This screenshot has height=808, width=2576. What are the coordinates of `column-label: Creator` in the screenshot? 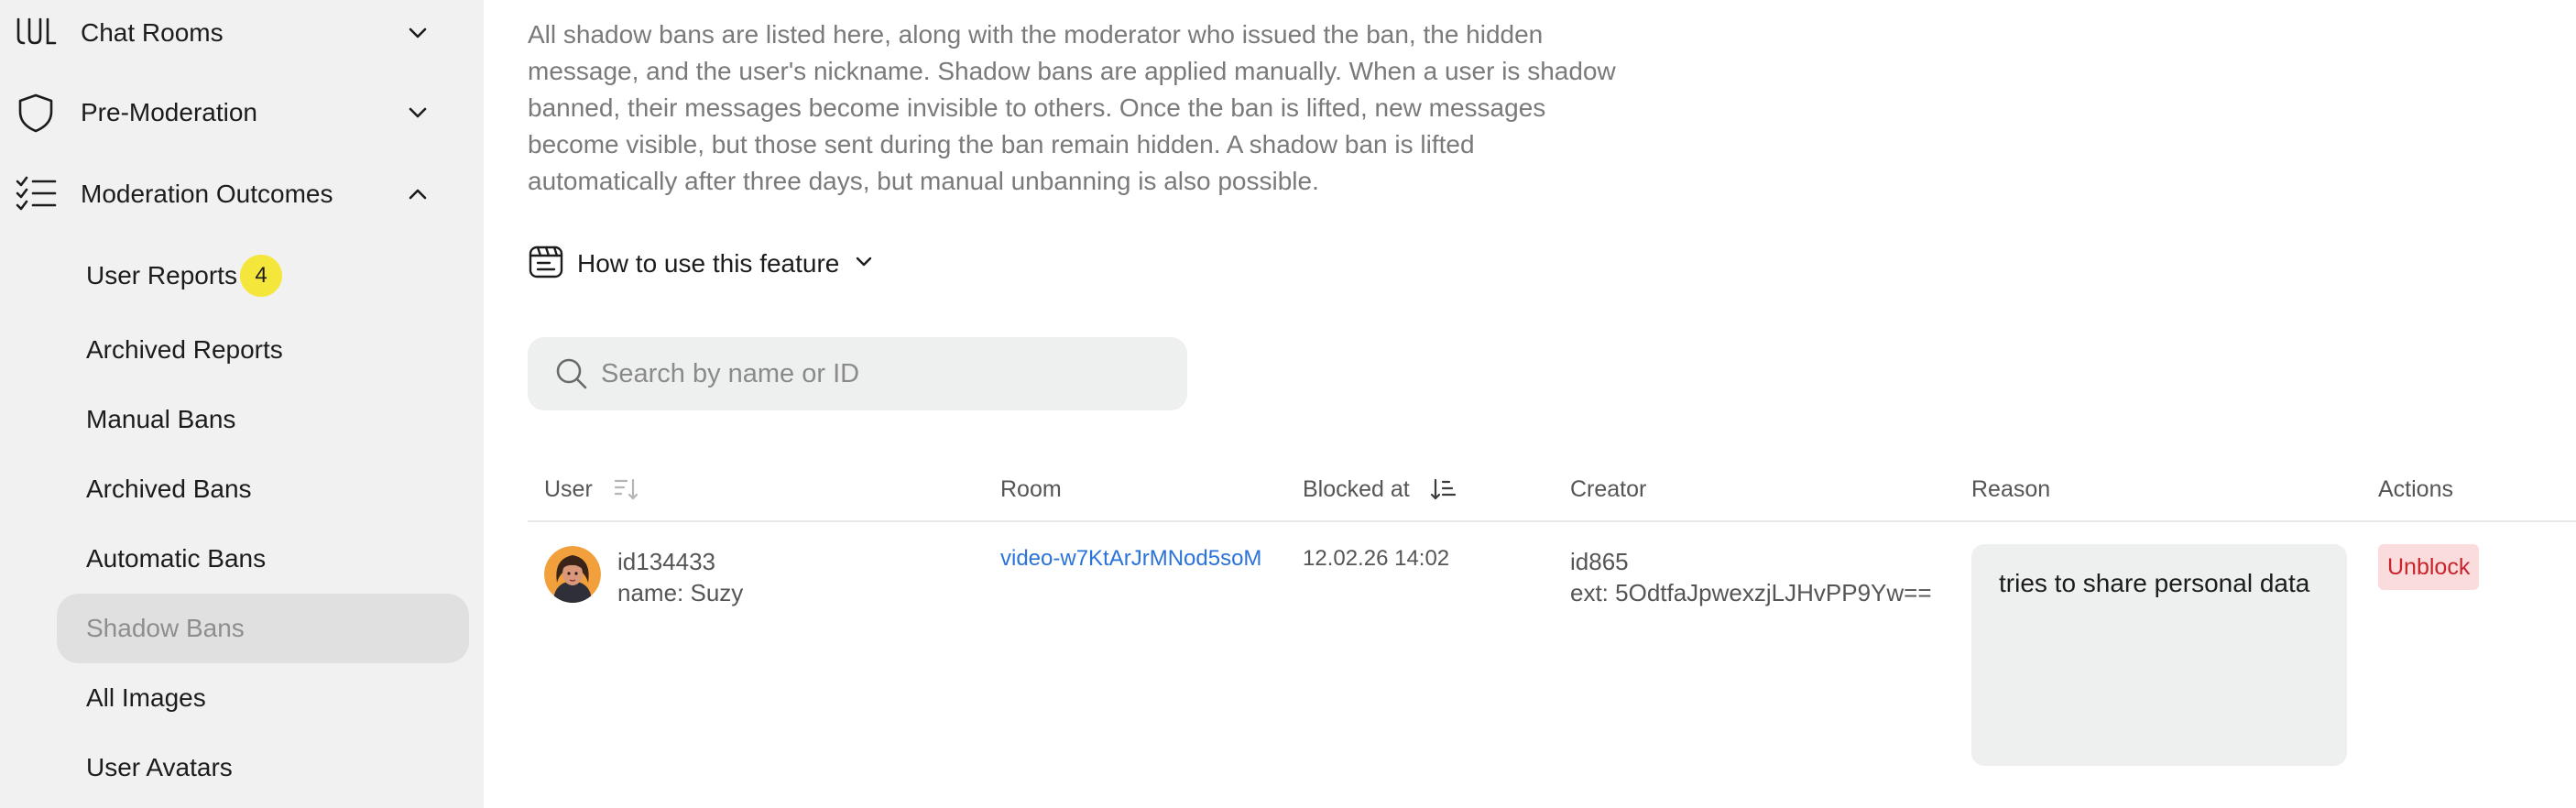 It's located at (1609, 488).